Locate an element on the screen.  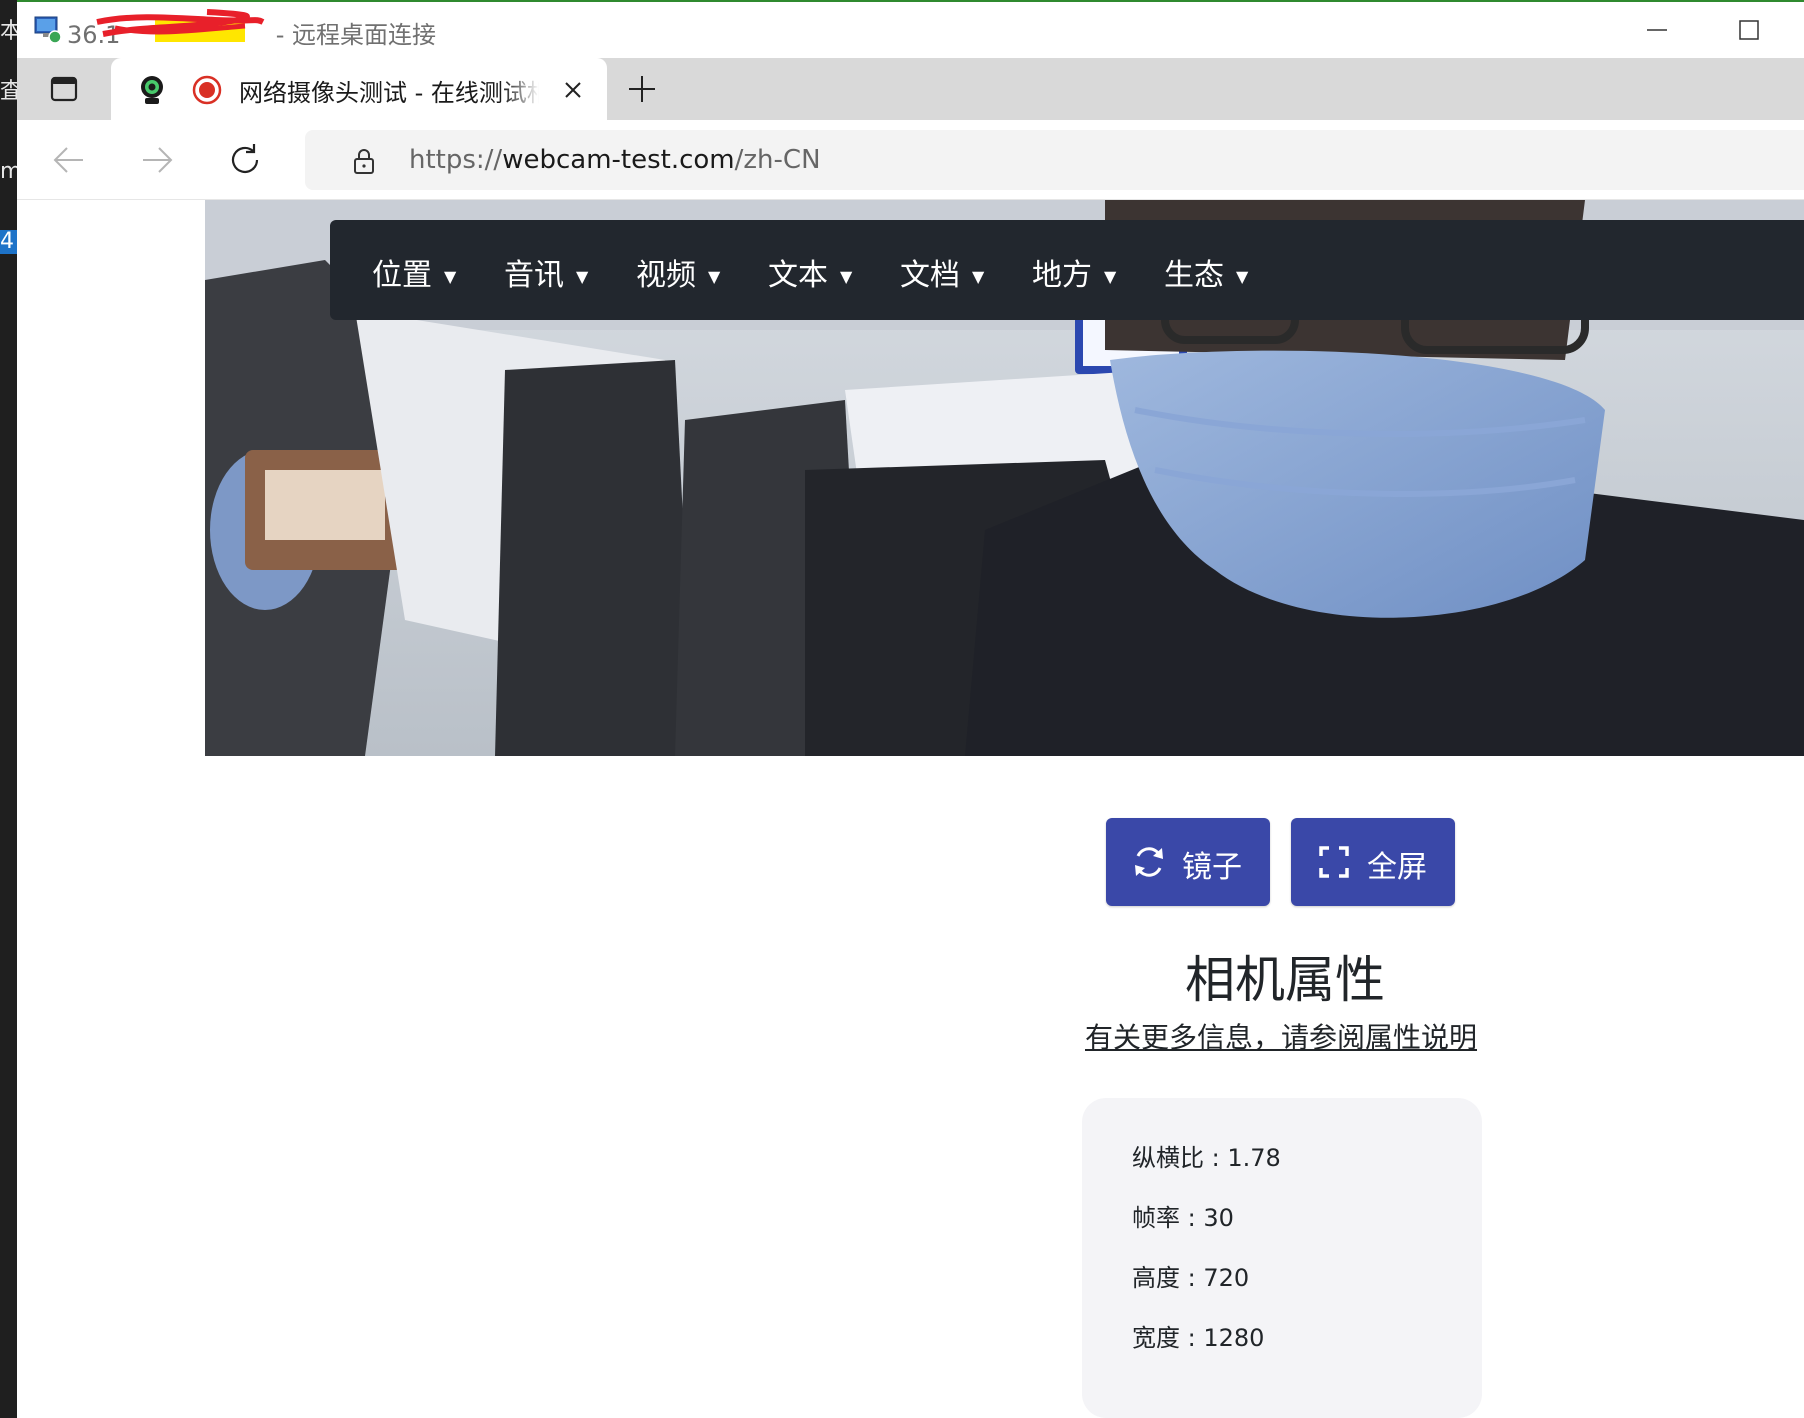
tab-title: 网络摄像头测试 - 在线测试相机 is located at coordinates (389, 93).